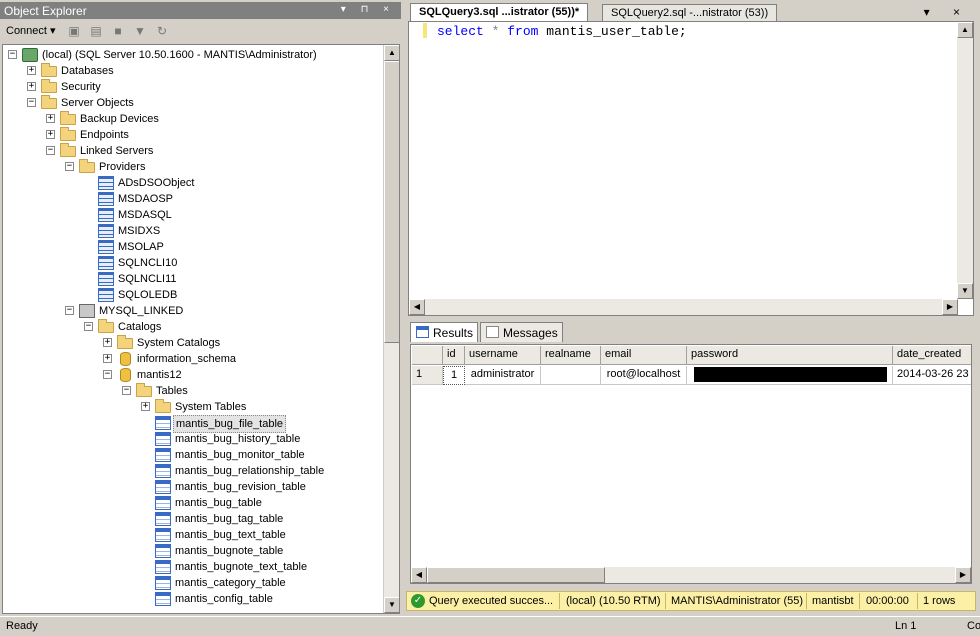 The height and width of the screenshot is (636, 980). I want to click on tree-node: + Security, so click(192, 87).